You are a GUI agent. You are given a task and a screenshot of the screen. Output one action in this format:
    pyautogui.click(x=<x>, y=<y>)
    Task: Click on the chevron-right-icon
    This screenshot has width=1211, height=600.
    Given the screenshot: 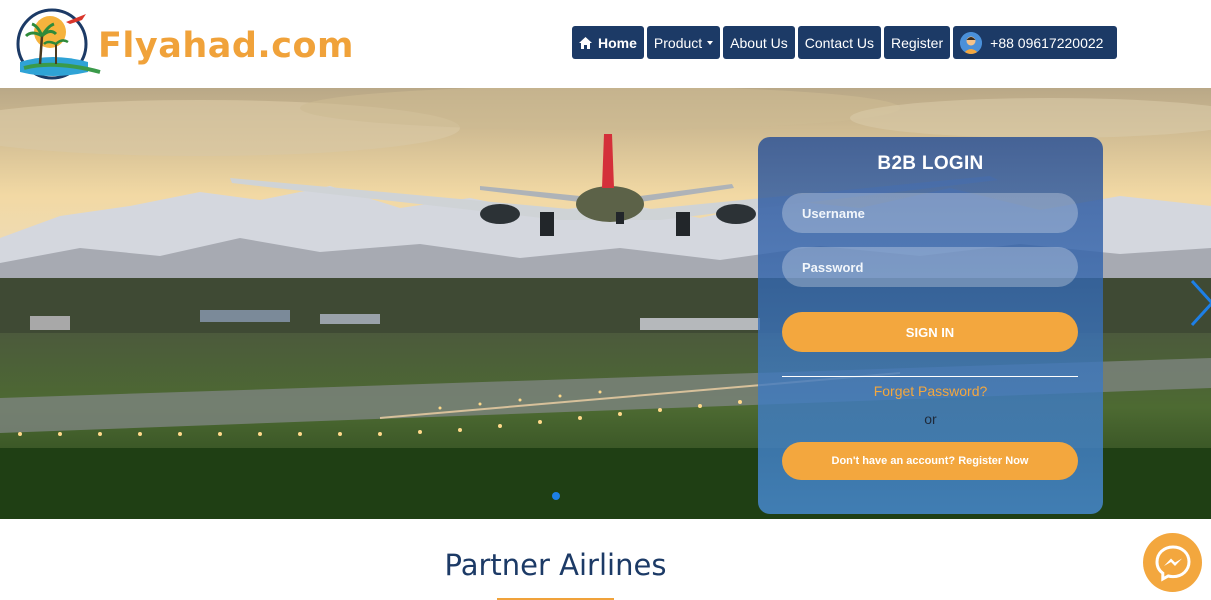 What is the action you would take?
    pyautogui.click(x=1200, y=303)
    